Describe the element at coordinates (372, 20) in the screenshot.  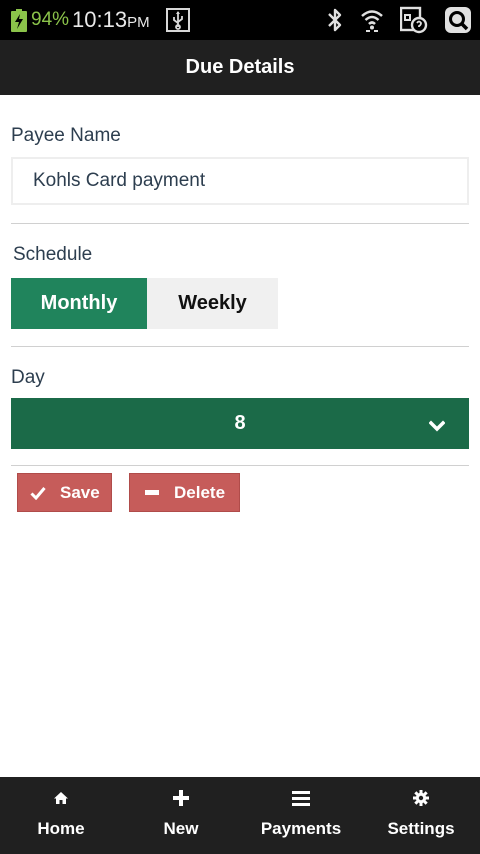
I see `wifi-icon` at that location.